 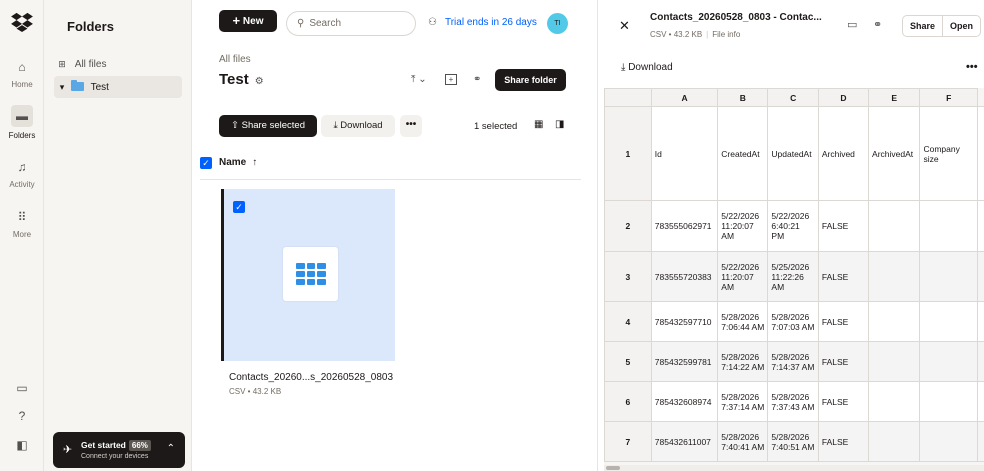 I want to click on chevron-up-icon: ⌃, so click(x=171, y=448).